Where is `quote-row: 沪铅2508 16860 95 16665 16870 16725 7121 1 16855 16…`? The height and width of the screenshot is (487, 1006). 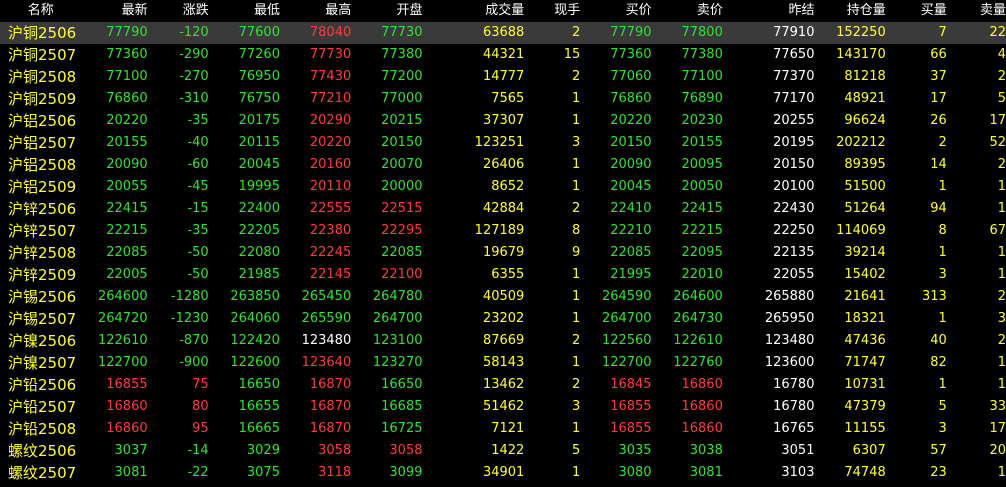 quote-row: 沪铅2508 16860 95 16665 16870 16725 7121 1 16855 16… is located at coordinates (503, 429).